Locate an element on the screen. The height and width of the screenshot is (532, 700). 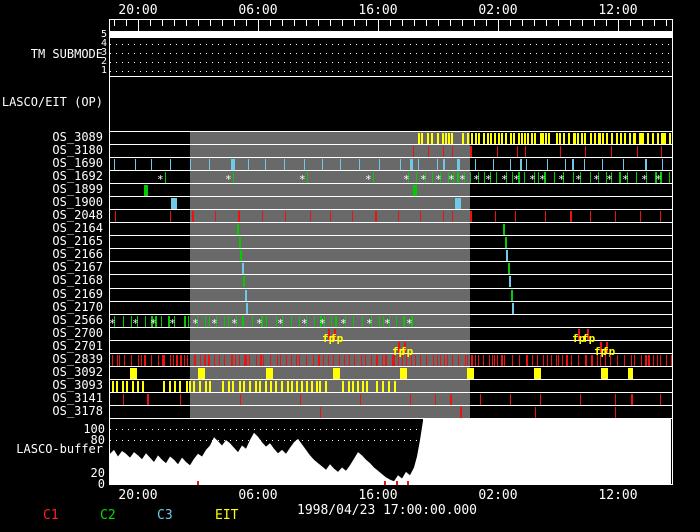
plot-right-spine is located at coordinates (672, 251).